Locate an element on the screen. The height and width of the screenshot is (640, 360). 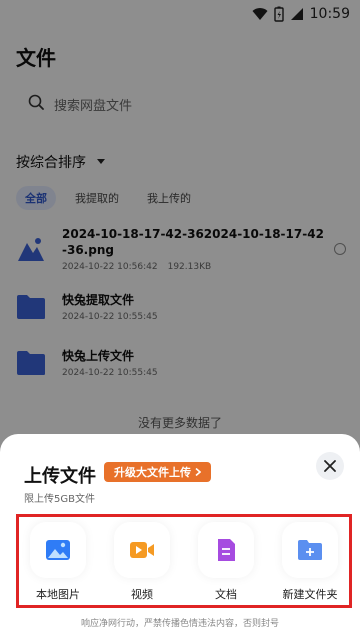
footer-note: 响应净网行动，严禁传播色情违法内容，否则封号 is located at coordinates (179, 624).